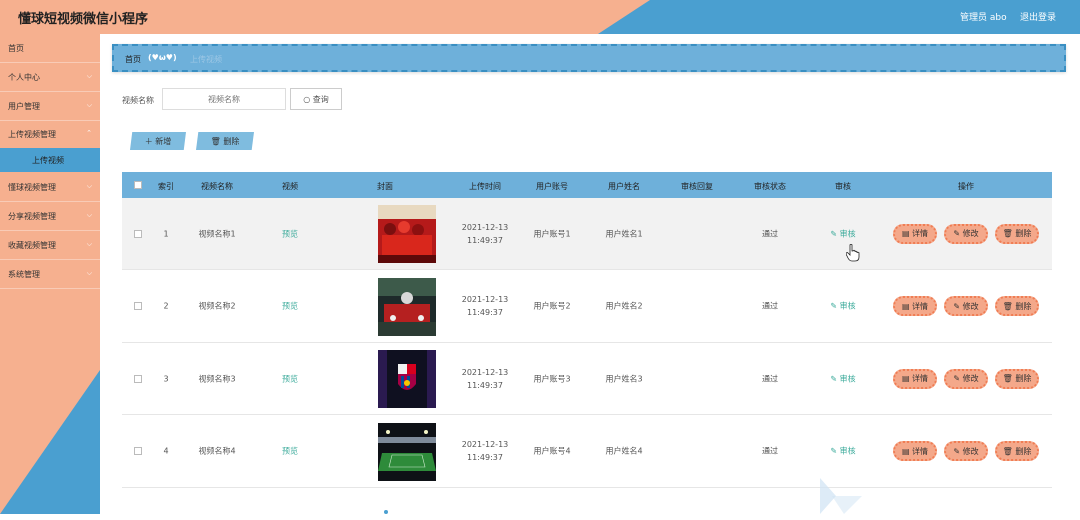 Image resolution: width=1080 pixels, height=520 pixels. I want to click on breadcrumb-home: 首页, so click(133, 59).